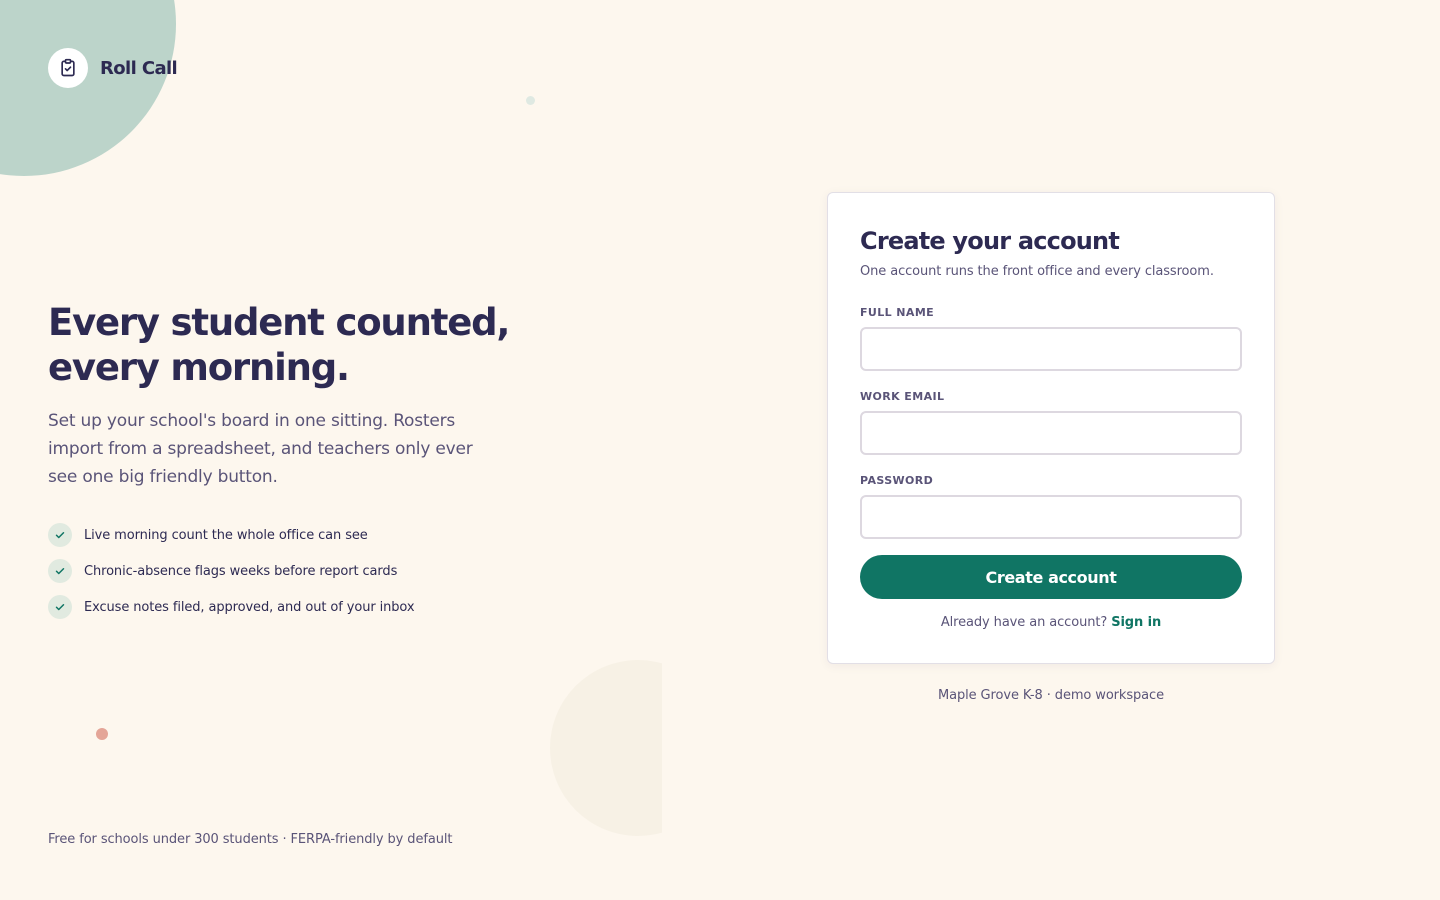 The width and height of the screenshot is (1440, 900). I want to click on decorative-dot-coral, so click(102, 734).